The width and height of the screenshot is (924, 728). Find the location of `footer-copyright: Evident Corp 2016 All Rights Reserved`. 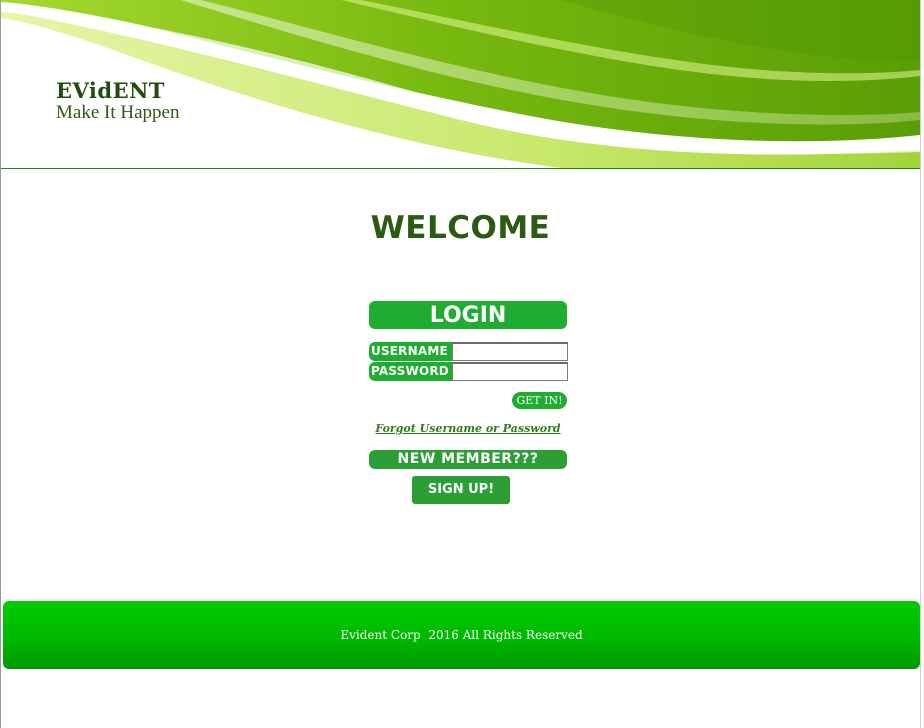

footer-copyright: Evident Corp 2016 All Rights Reserved is located at coordinates (461, 635).